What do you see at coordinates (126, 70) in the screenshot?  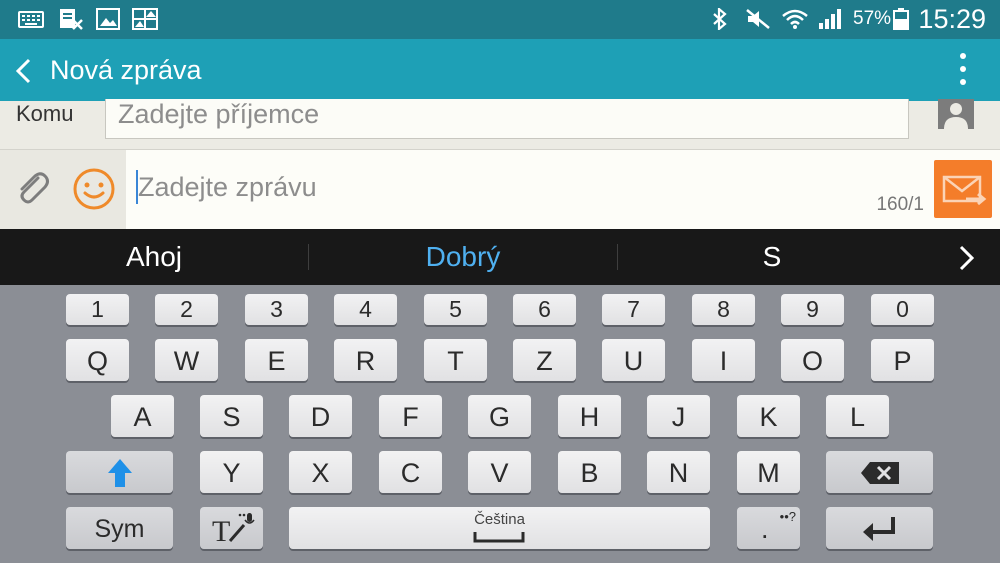 I see `page-title: Nová zpráva` at bounding box center [126, 70].